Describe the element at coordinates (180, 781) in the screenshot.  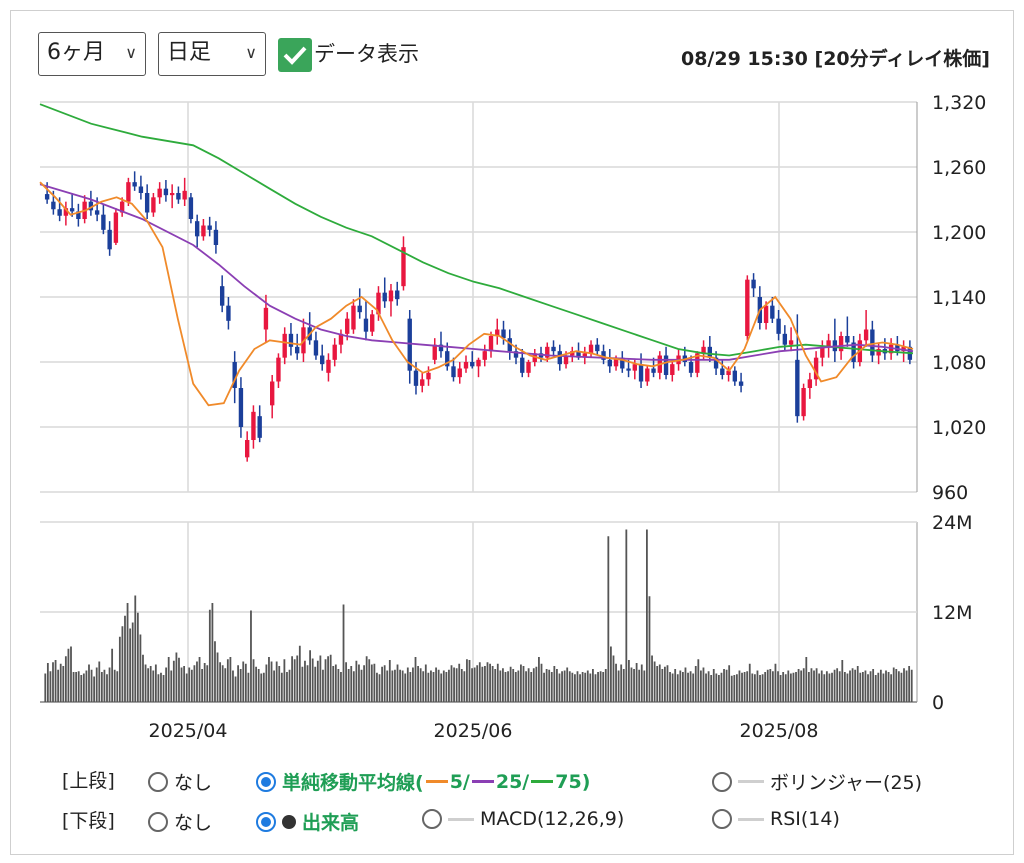
I see `upper-option-none: なし` at that location.